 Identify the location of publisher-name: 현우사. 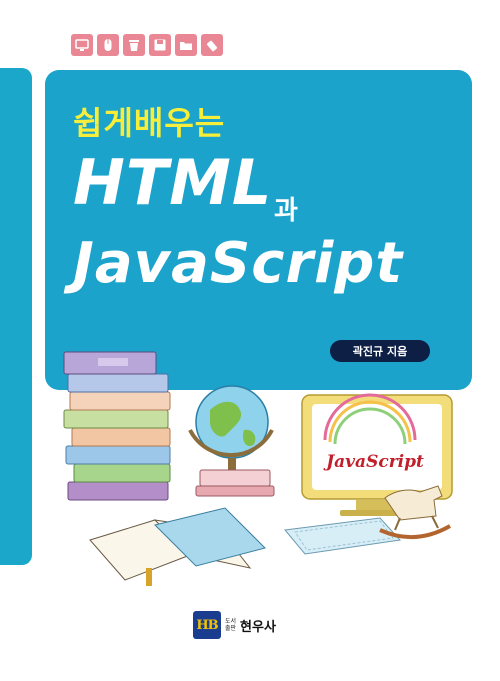
(258, 627).